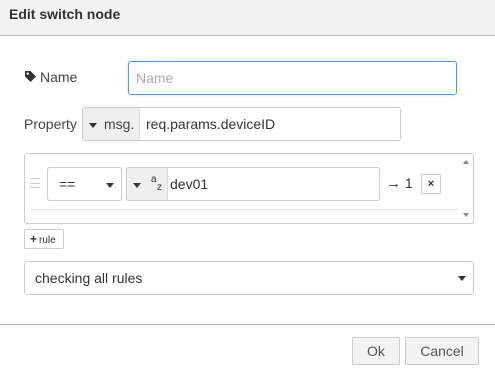 The image size is (495, 372). Describe the element at coordinates (431, 184) in the screenshot. I see `remove-rule-button: ×` at that location.